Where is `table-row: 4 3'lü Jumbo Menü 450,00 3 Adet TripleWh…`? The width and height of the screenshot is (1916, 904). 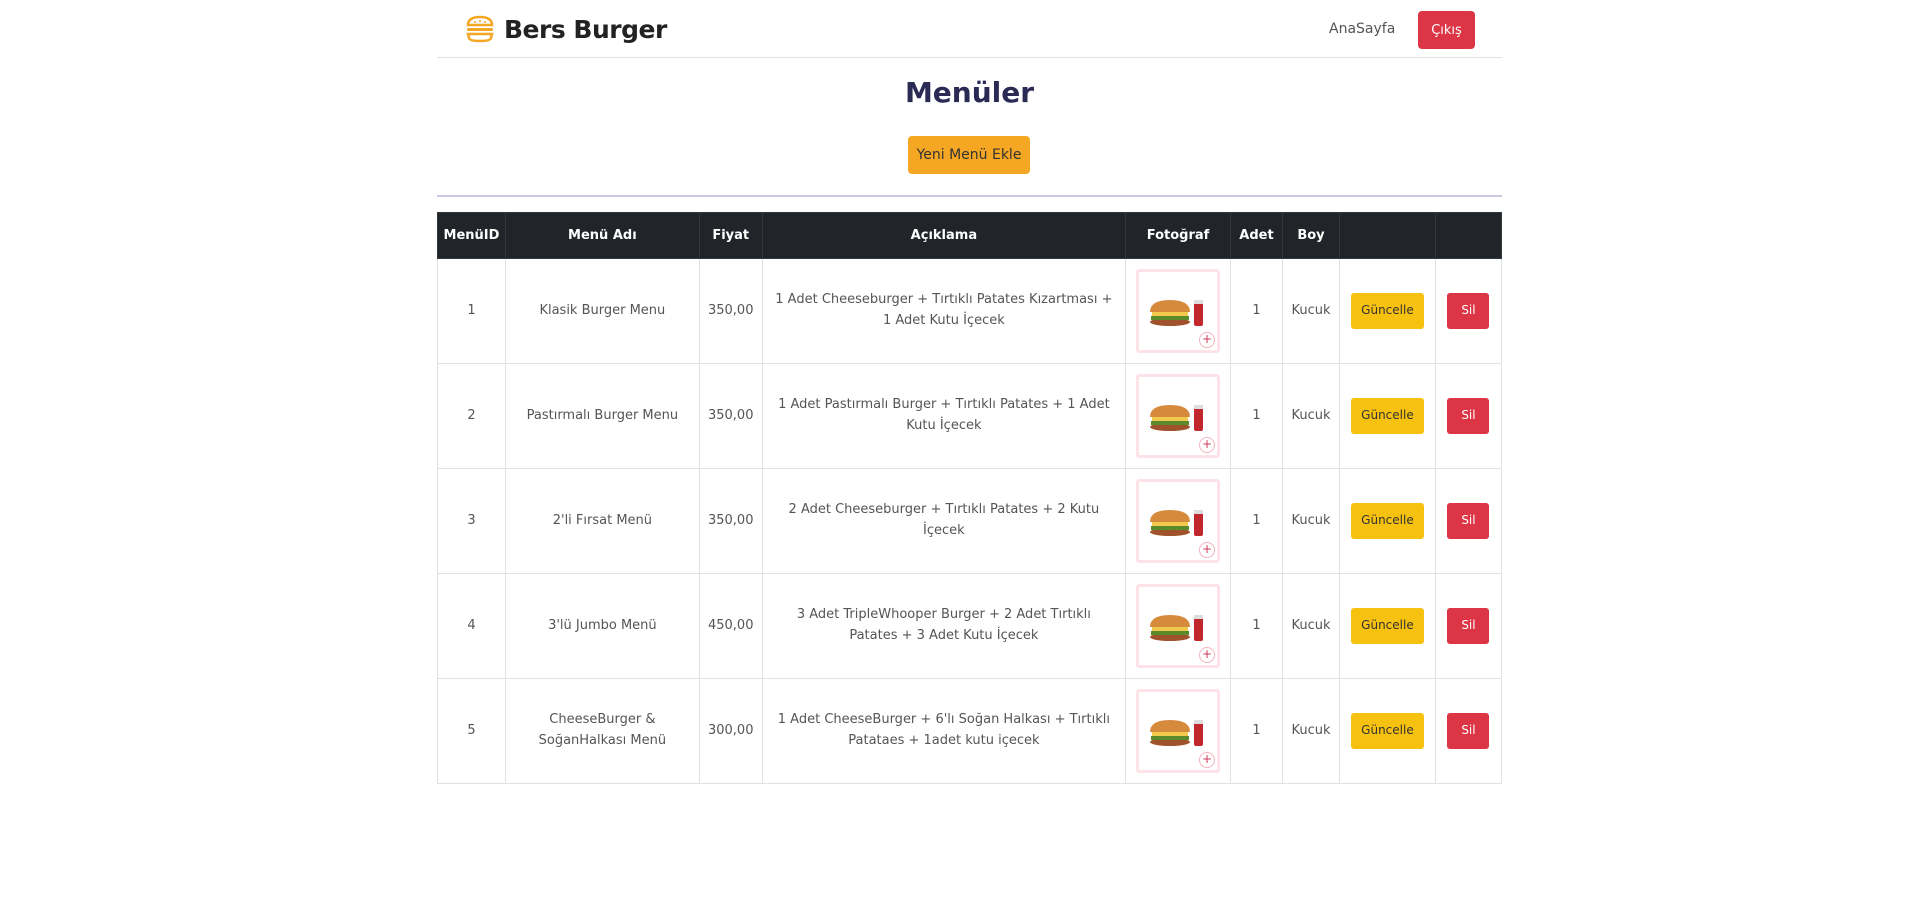 table-row: 4 3'lü Jumbo Menü 450,00 3 Adet TripleWh… is located at coordinates (970, 626).